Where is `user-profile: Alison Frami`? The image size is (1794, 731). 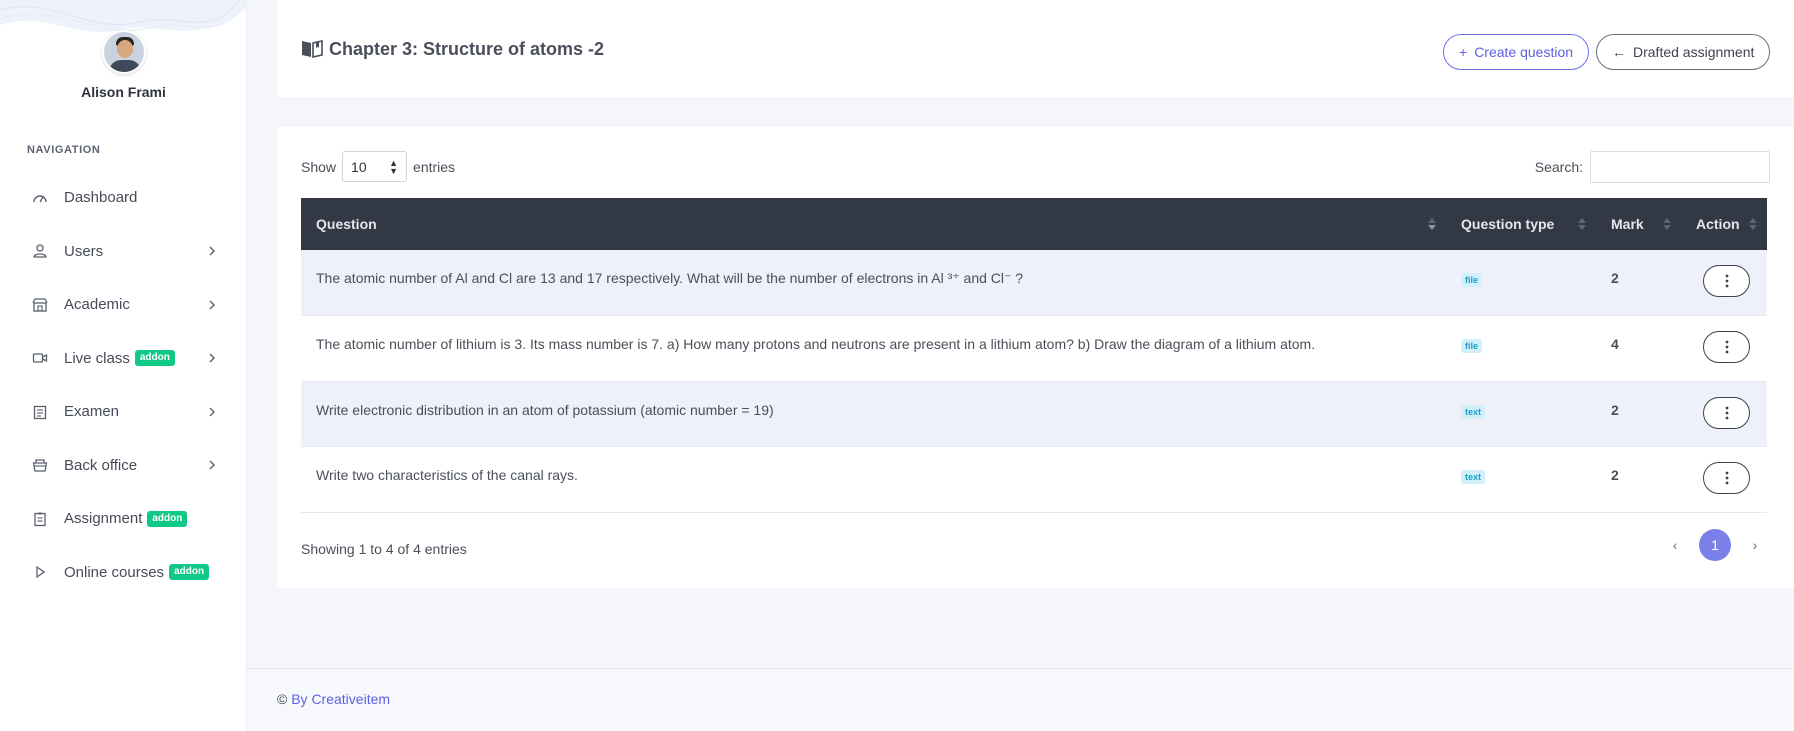 user-profile: Alison Frami is located at coordinates (123, 65).